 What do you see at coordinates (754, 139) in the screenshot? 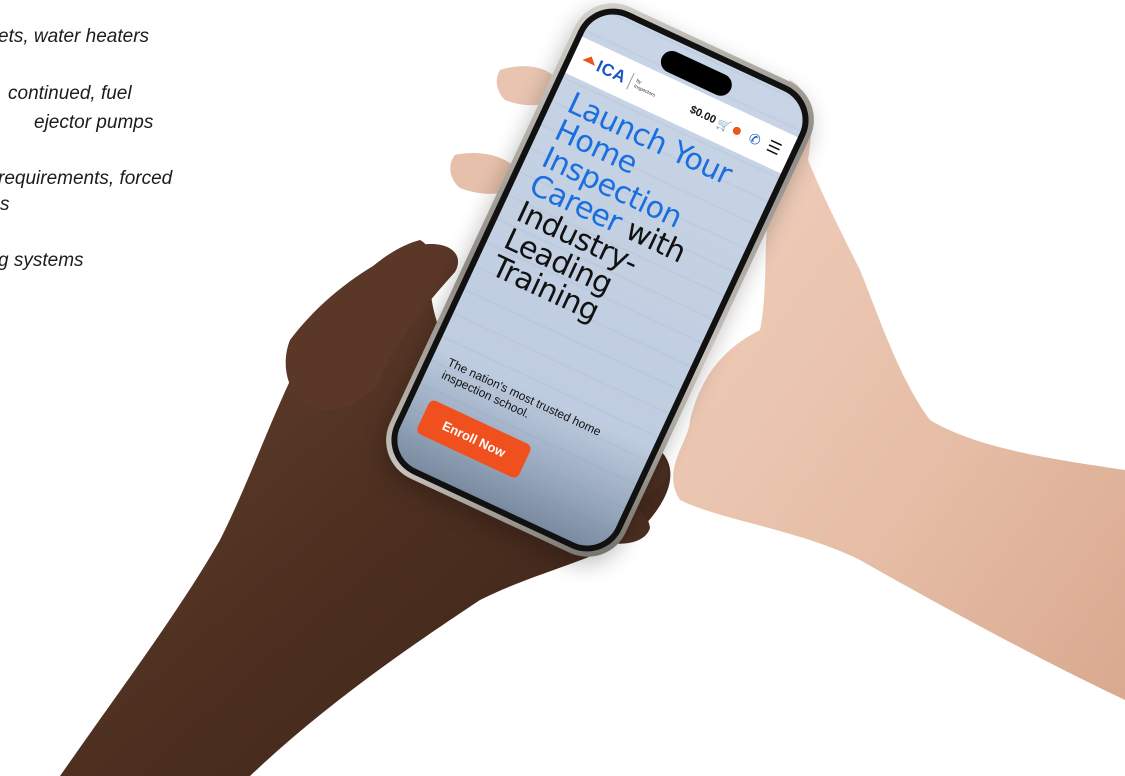
I see `phone-icon: ✆` at bounding box center [754, 139].